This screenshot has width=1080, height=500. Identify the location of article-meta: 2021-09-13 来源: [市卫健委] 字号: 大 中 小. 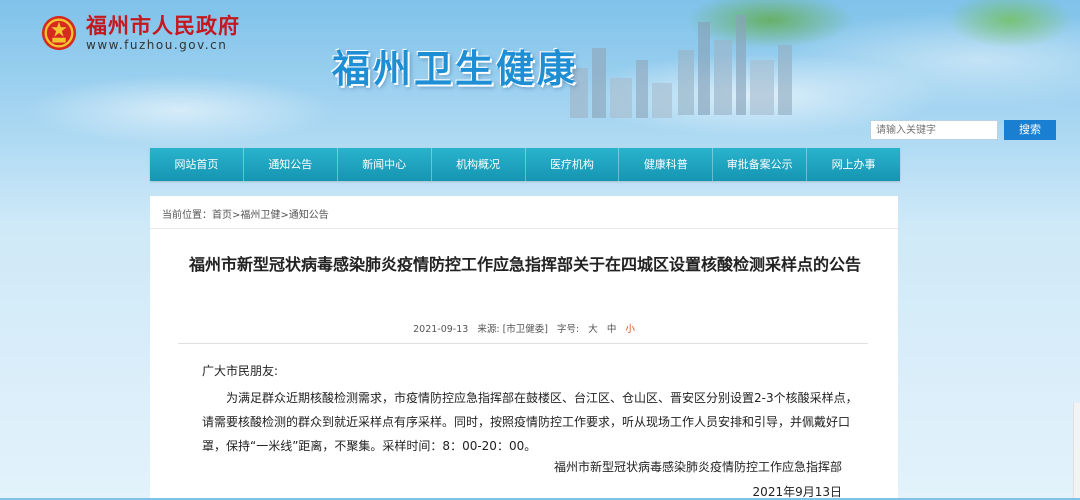
(524, 328).